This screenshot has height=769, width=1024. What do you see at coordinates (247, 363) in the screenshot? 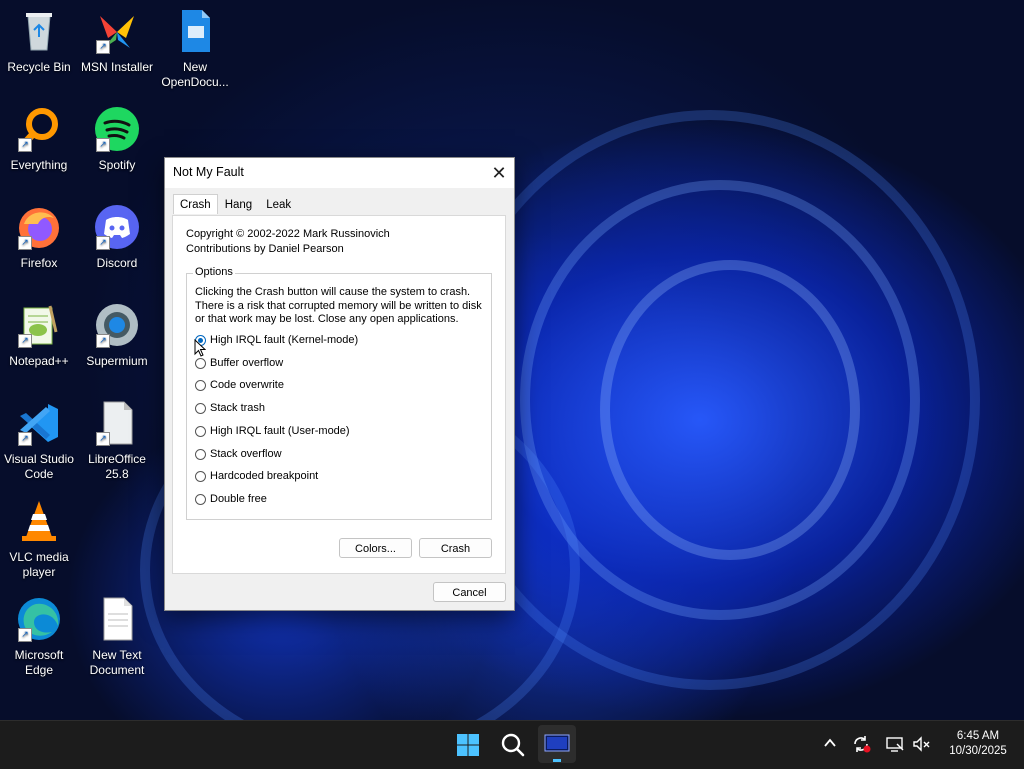
I see `option-label: Buffer overflow` at bounding box center [247, 363].